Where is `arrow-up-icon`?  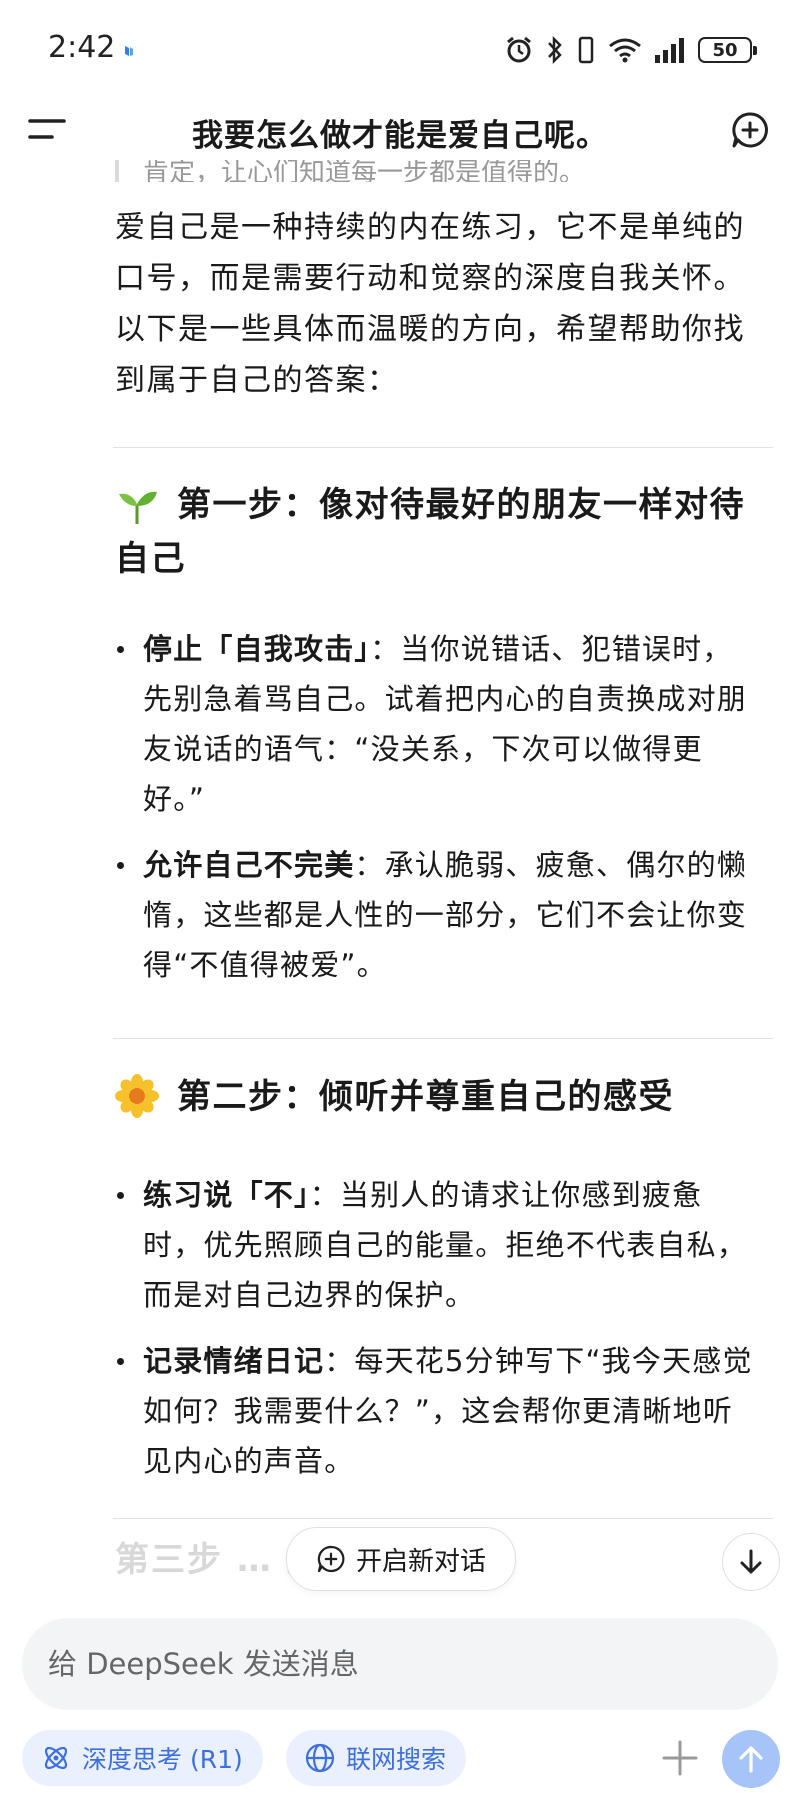
arrow-up-icon is located at coordinates (751, 1759).